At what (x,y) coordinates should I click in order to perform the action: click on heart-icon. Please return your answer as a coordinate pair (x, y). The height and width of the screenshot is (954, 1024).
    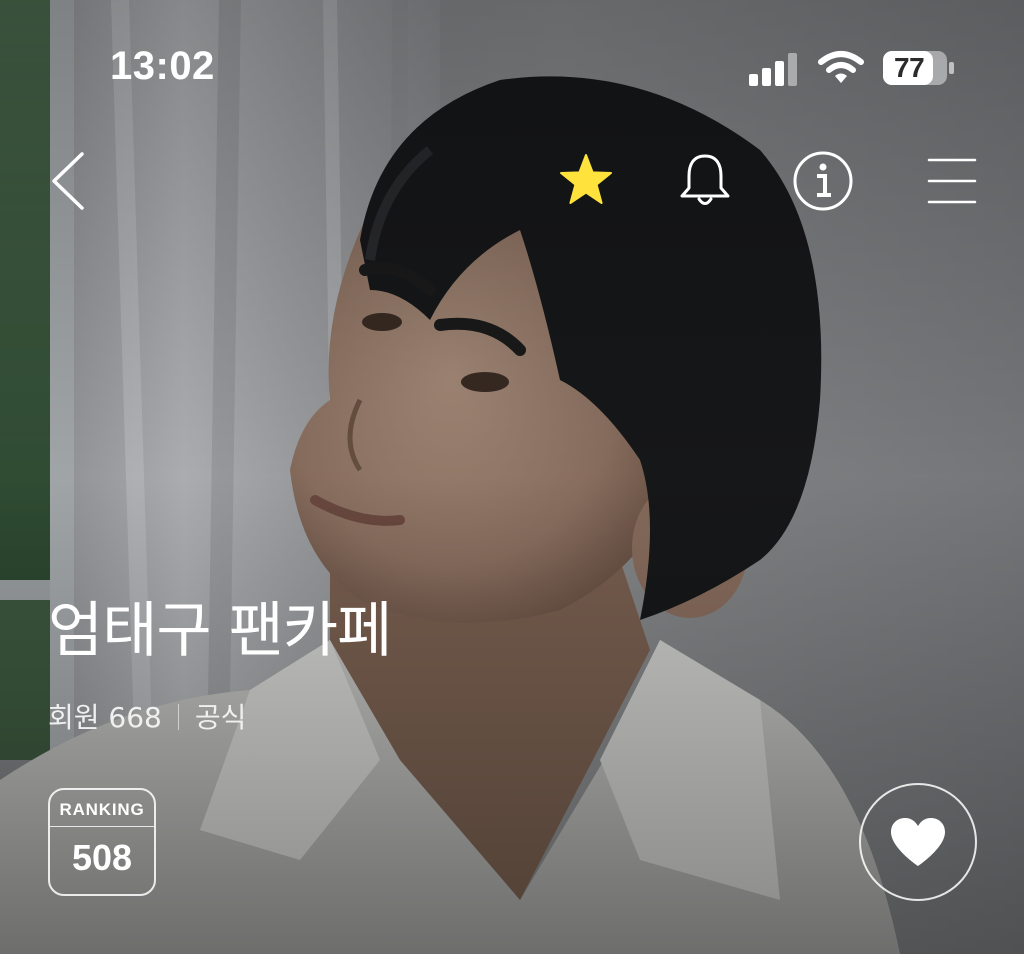
    Looking at the image, I should click on (918, 842).